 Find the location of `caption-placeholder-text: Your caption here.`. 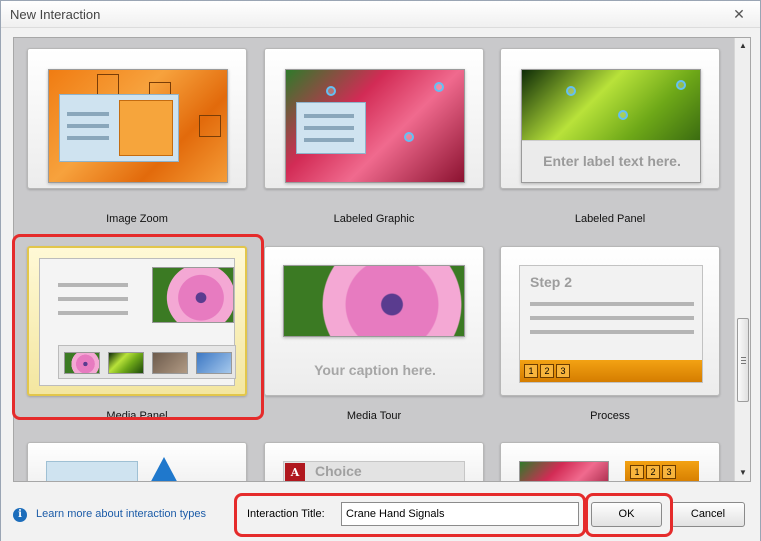

caption-placeholder-text: Your caption here. is located at coordinates (375, 370).